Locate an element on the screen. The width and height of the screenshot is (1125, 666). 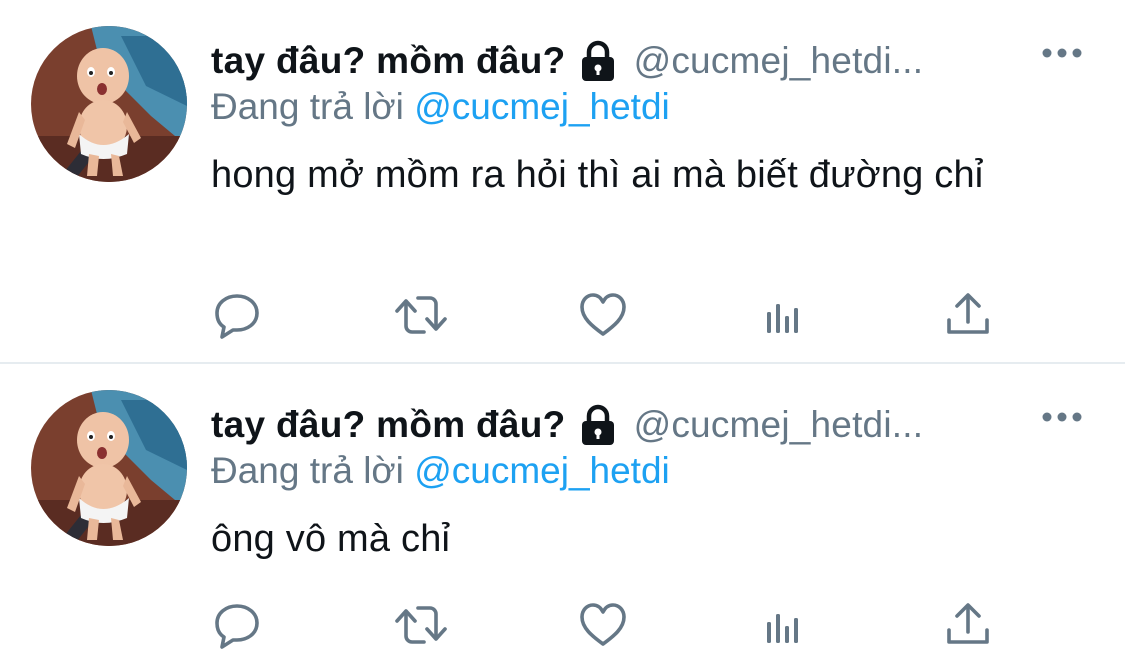
tweet-text: ông vô mà chỉ is located at coordinates (331, 539).